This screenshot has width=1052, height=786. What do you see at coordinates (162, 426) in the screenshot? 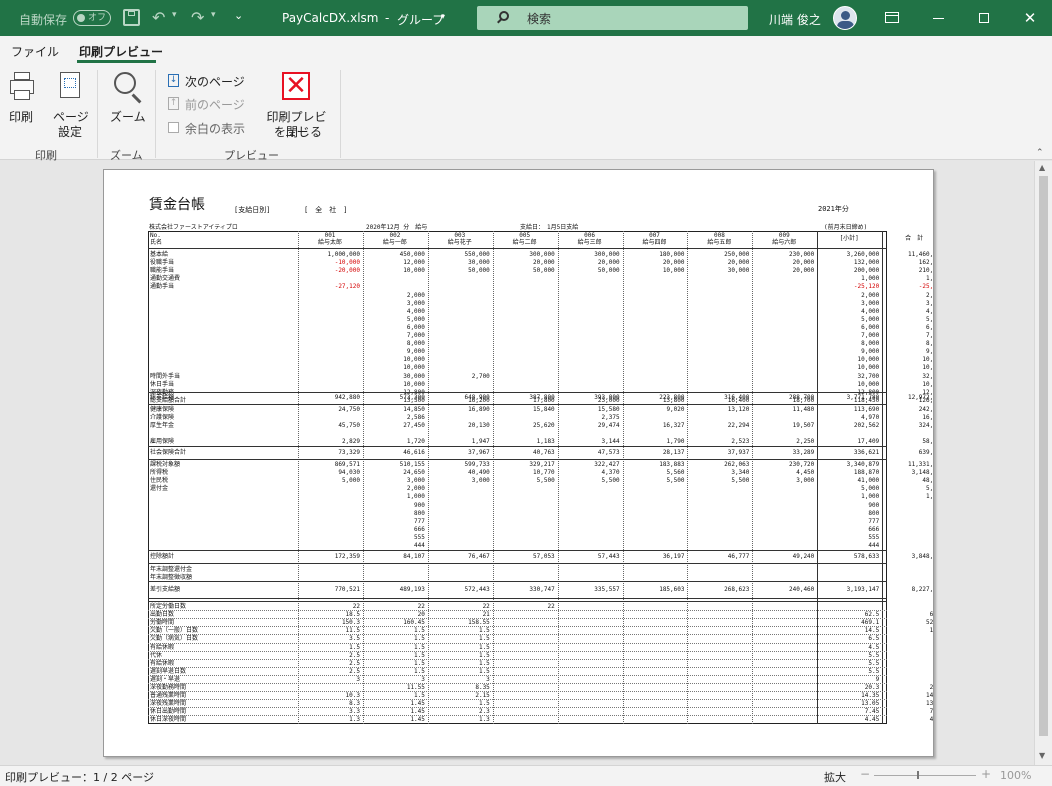
I see `insurance-label: 厚生年金` at bounding box center [162, 426].